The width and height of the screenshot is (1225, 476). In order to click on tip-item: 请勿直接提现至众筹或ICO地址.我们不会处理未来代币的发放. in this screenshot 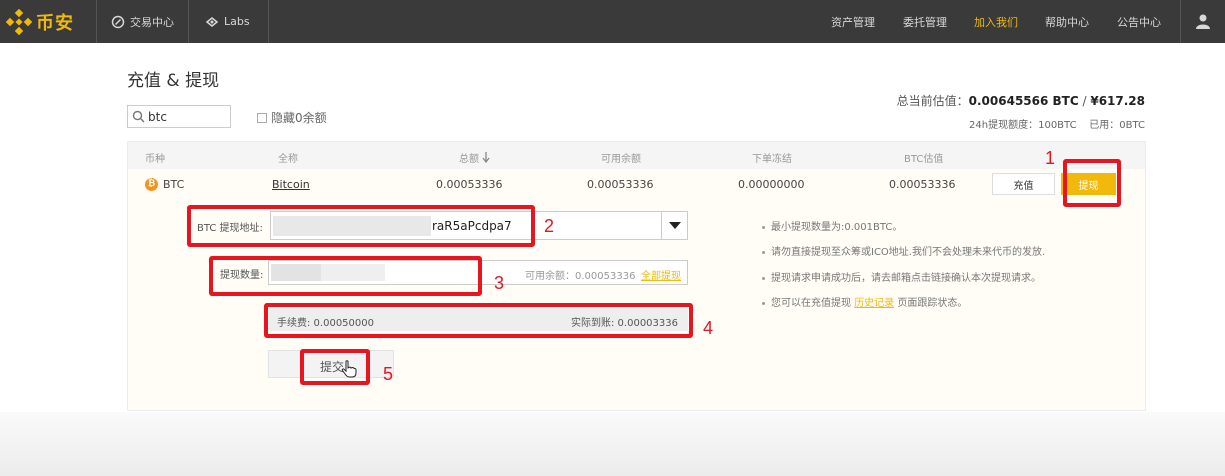, I will do `click(903, 250)`.